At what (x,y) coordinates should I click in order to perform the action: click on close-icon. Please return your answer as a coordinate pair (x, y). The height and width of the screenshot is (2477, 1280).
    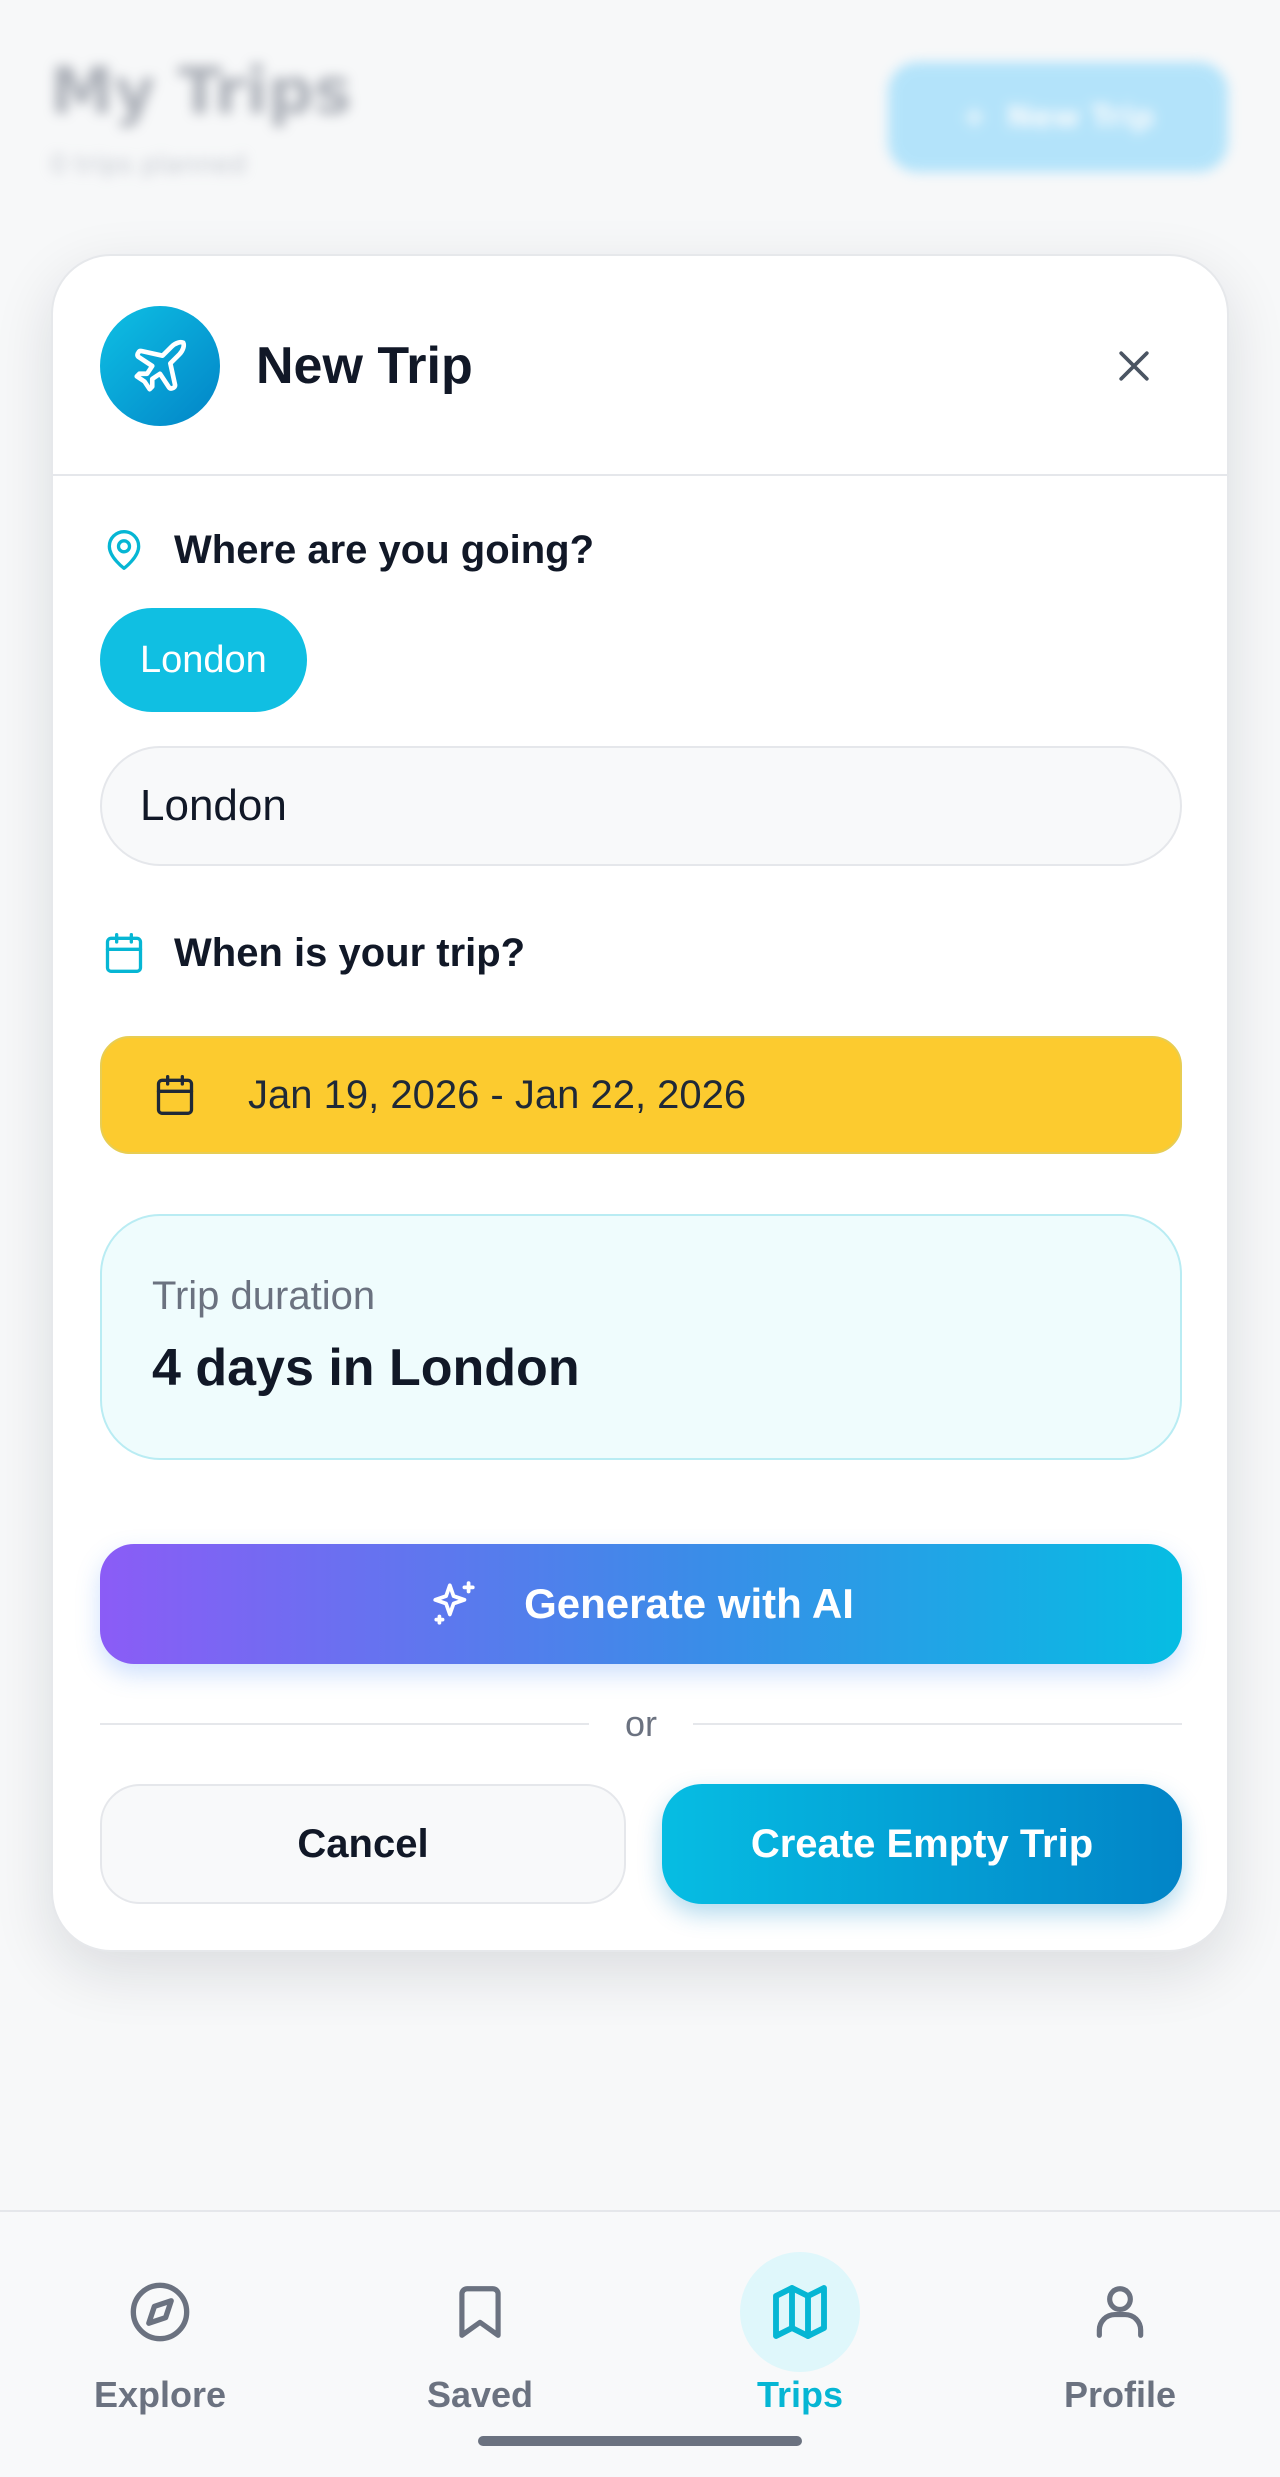
    Looking at the image, I should click on (1134, 366).